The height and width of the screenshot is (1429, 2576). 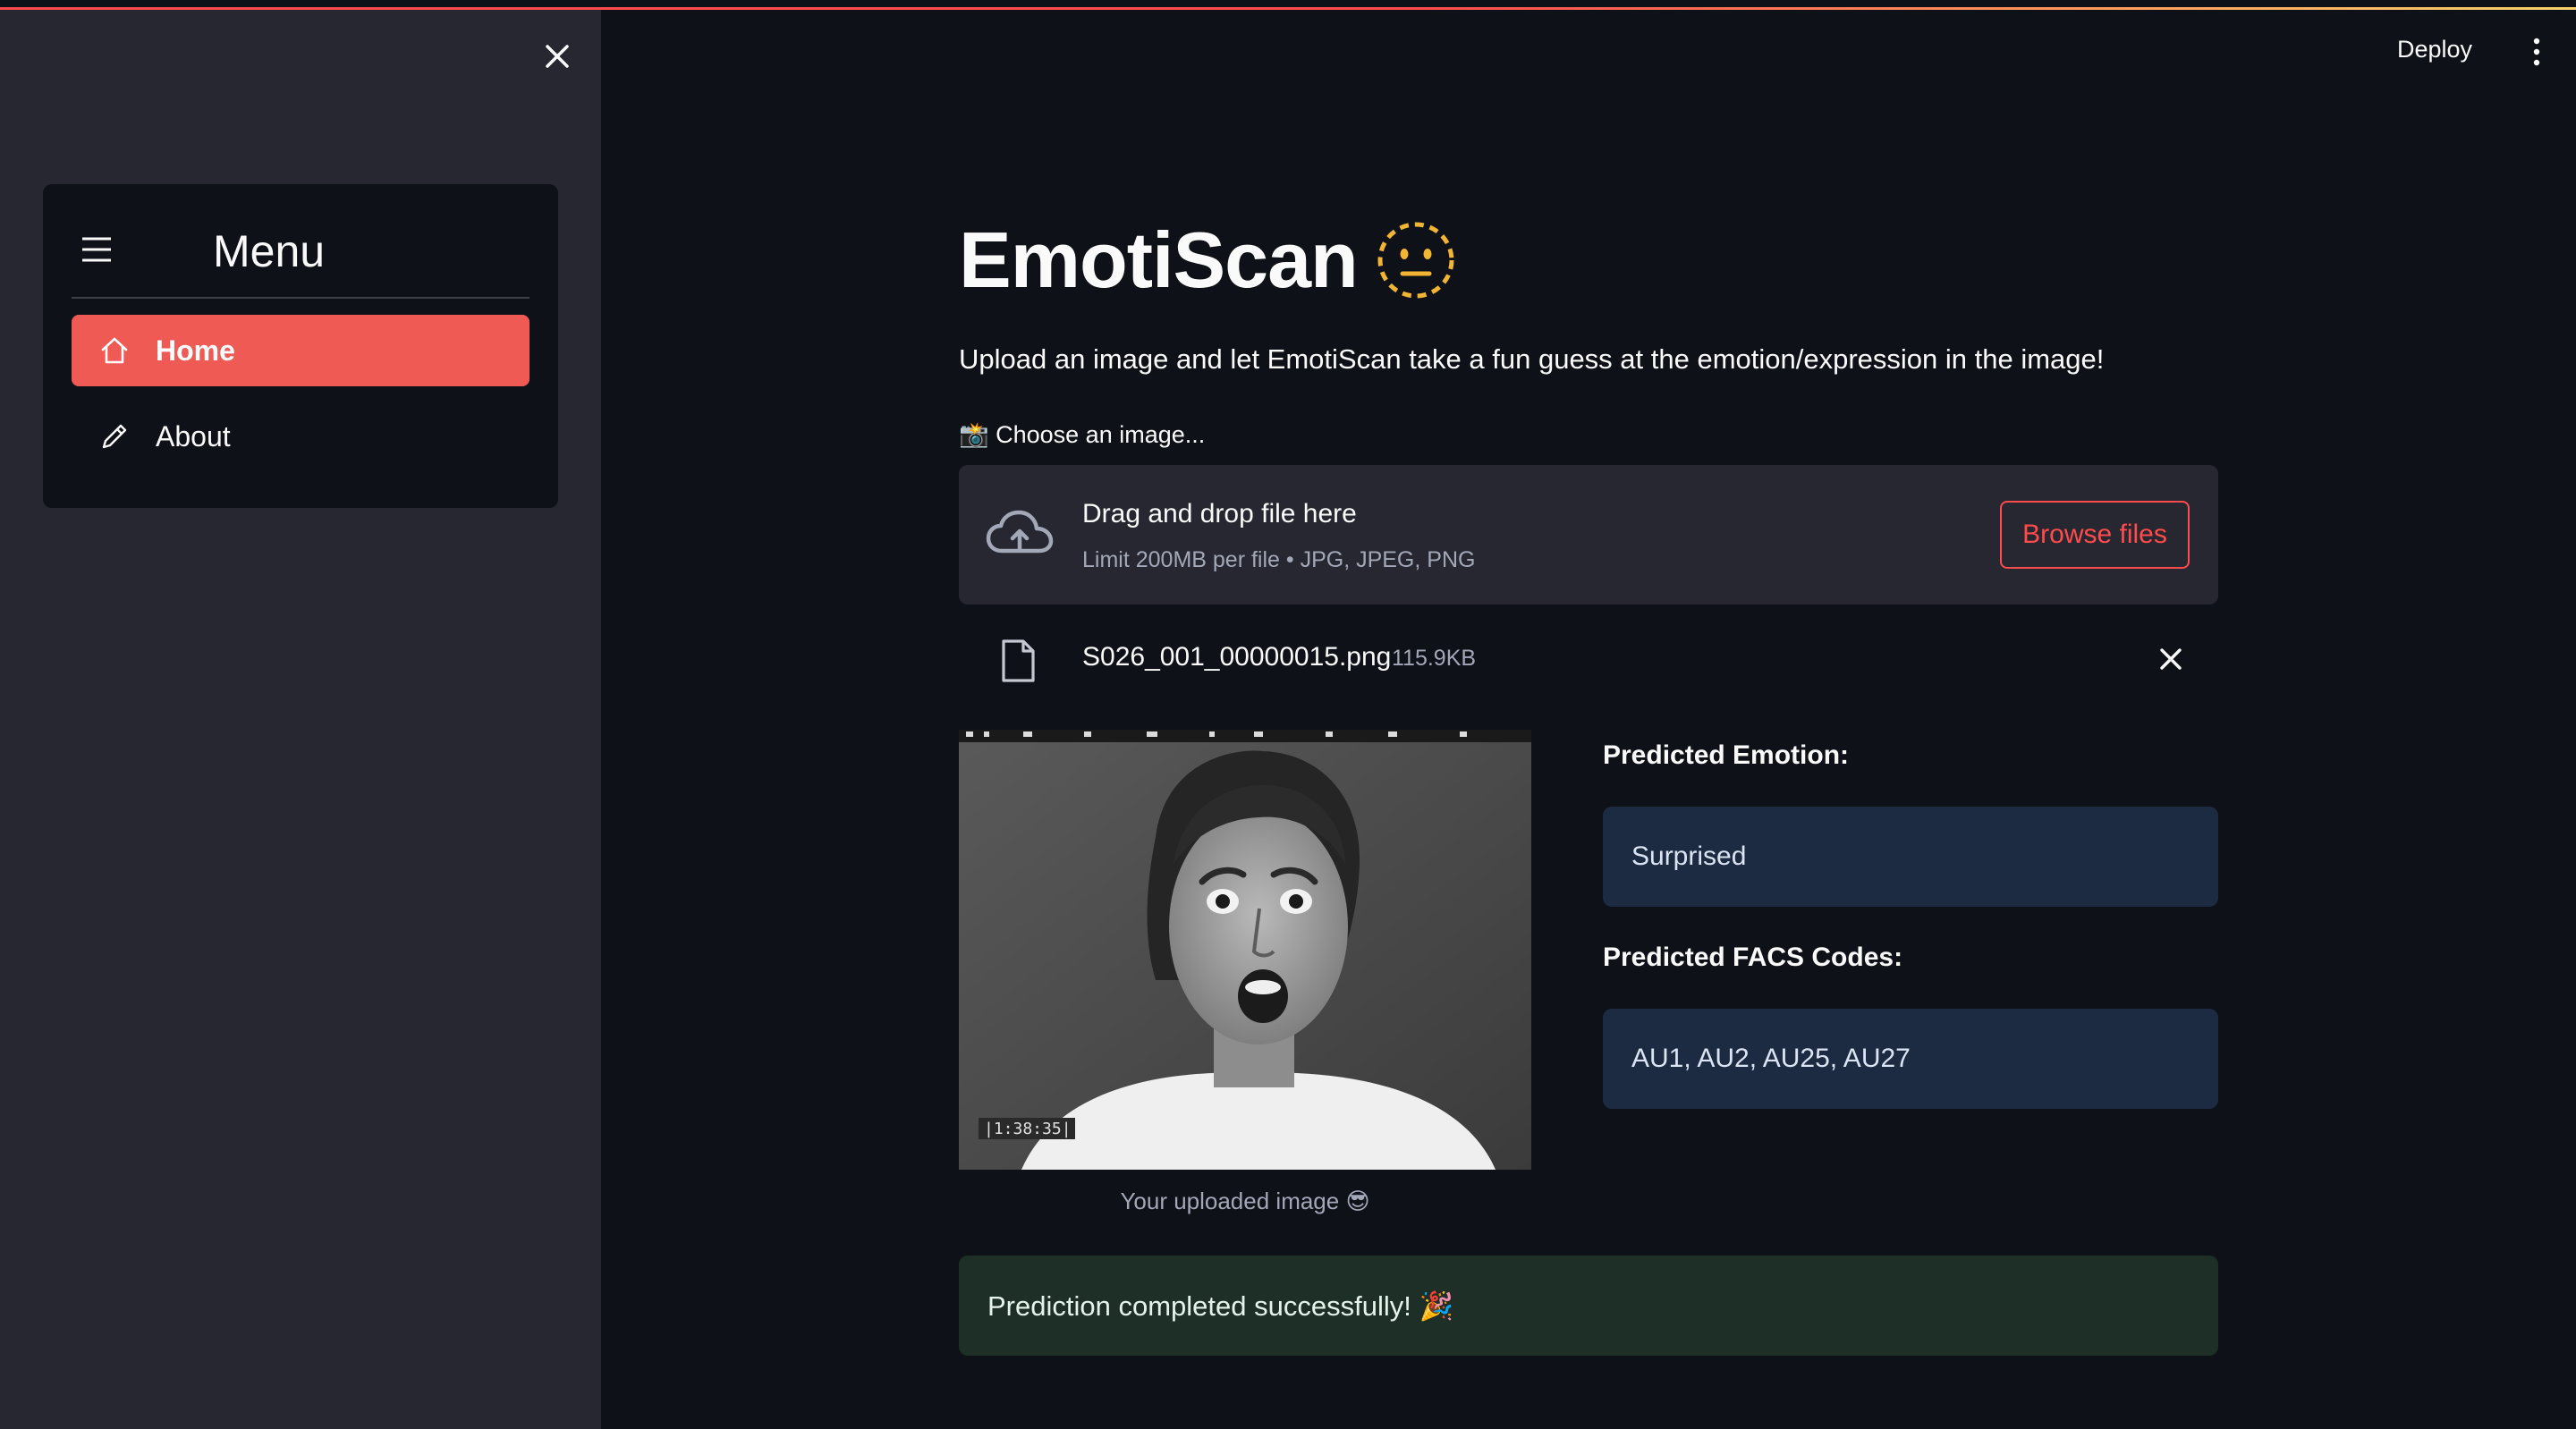 I want to click on success-message: Prediction completed successfully! 🎉, so click(x=1220, y=1305).